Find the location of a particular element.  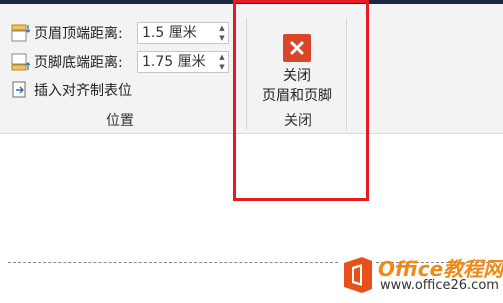

footer-distance-spinner: ▲ ▼ is located at coordinates (222, 62).